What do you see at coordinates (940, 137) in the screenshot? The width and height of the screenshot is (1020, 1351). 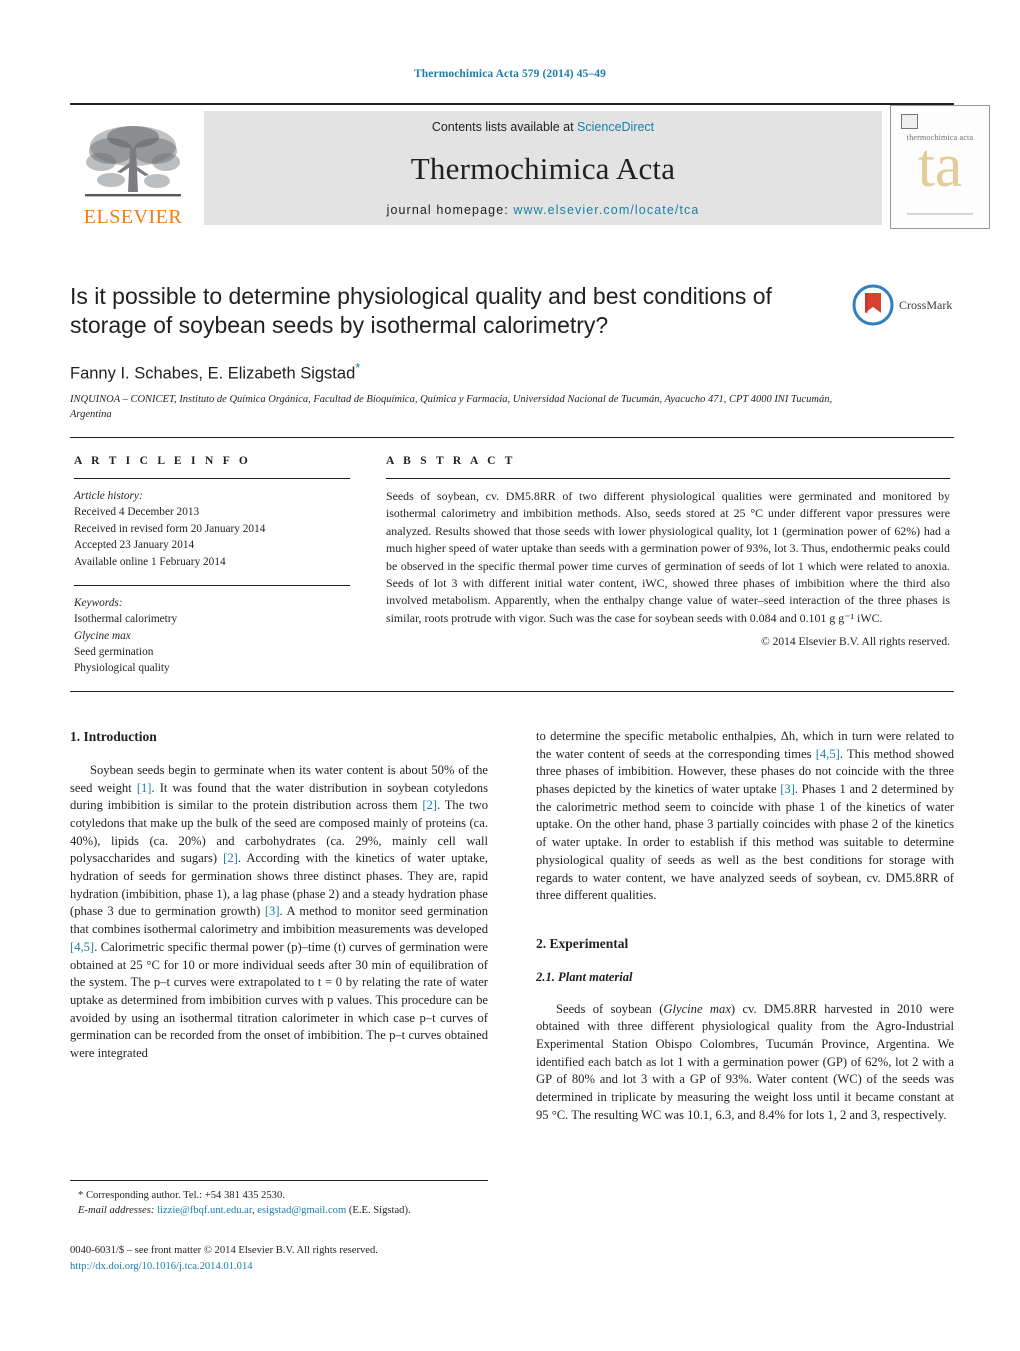 I see `cover-journal-title: thermochimica acta` at bounding box center [940, 137].